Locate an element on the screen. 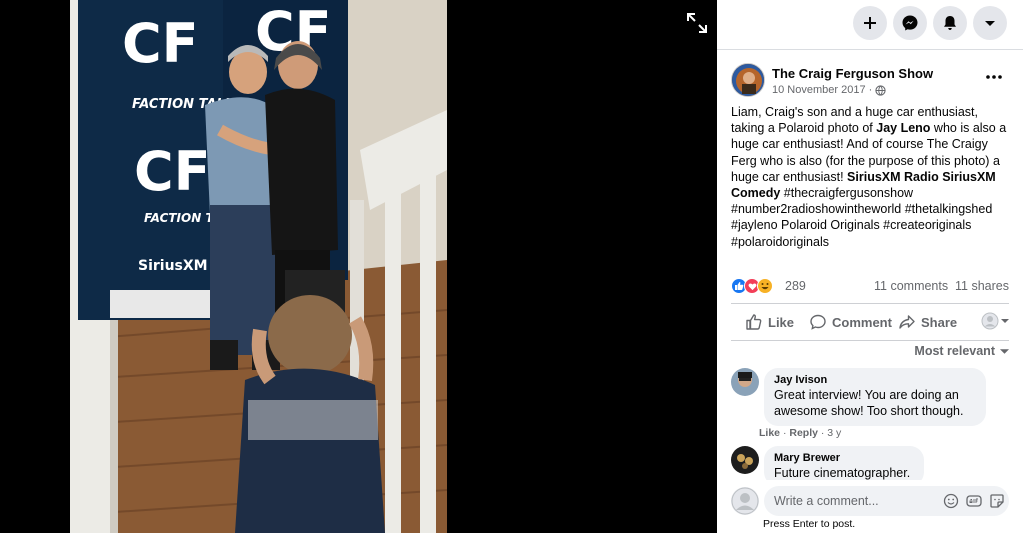 This screenshot has height=533, width=1023. comment-age: 3 y is located at coordinates (834, 433).